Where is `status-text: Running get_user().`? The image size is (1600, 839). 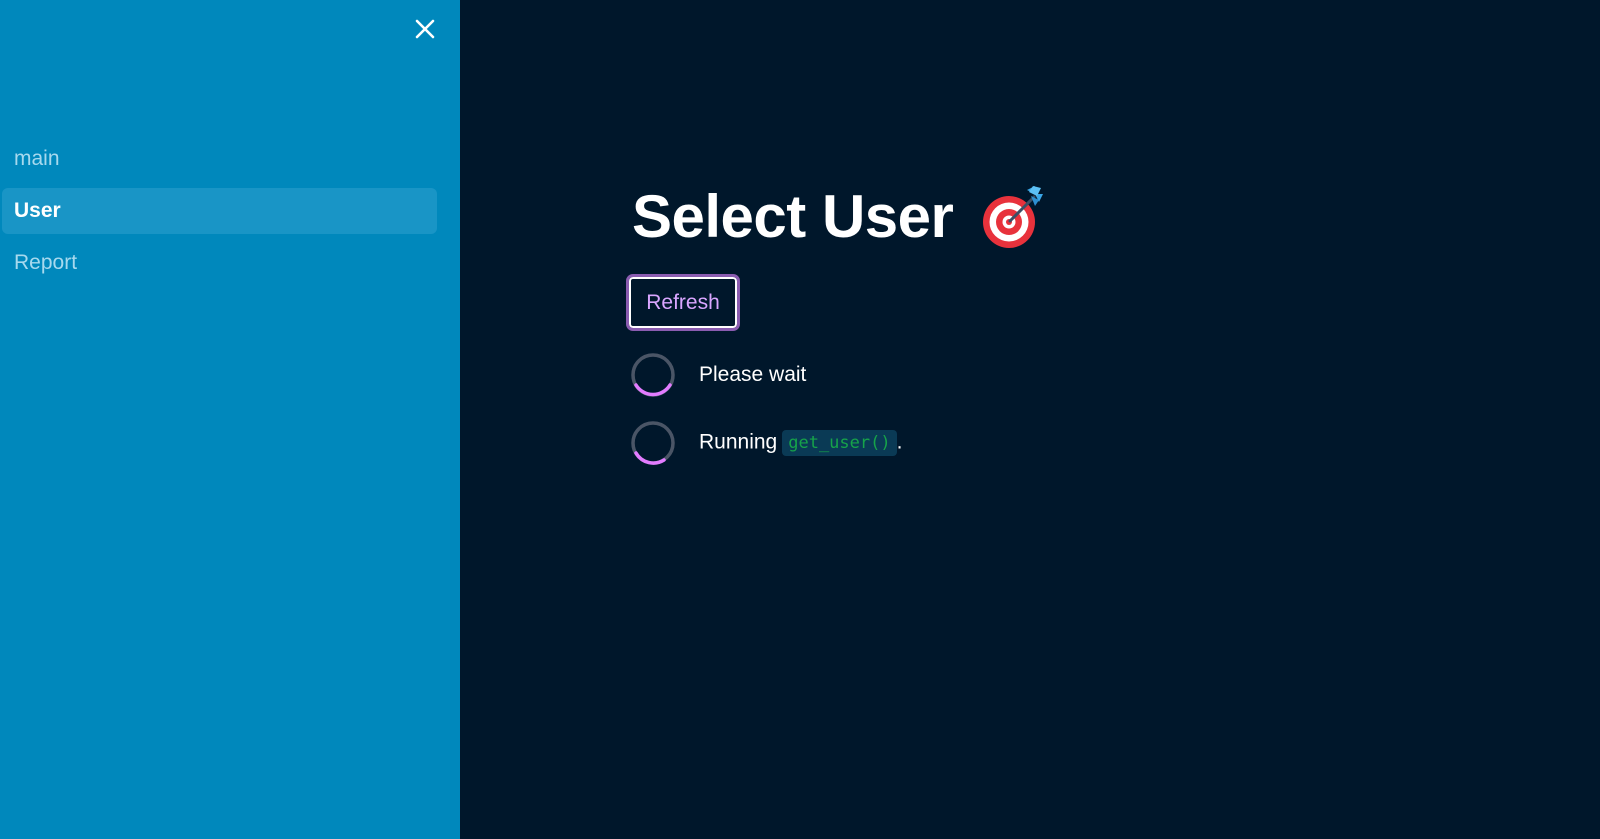
status-text: Running get_user(). is located at coordinates (800, 443).